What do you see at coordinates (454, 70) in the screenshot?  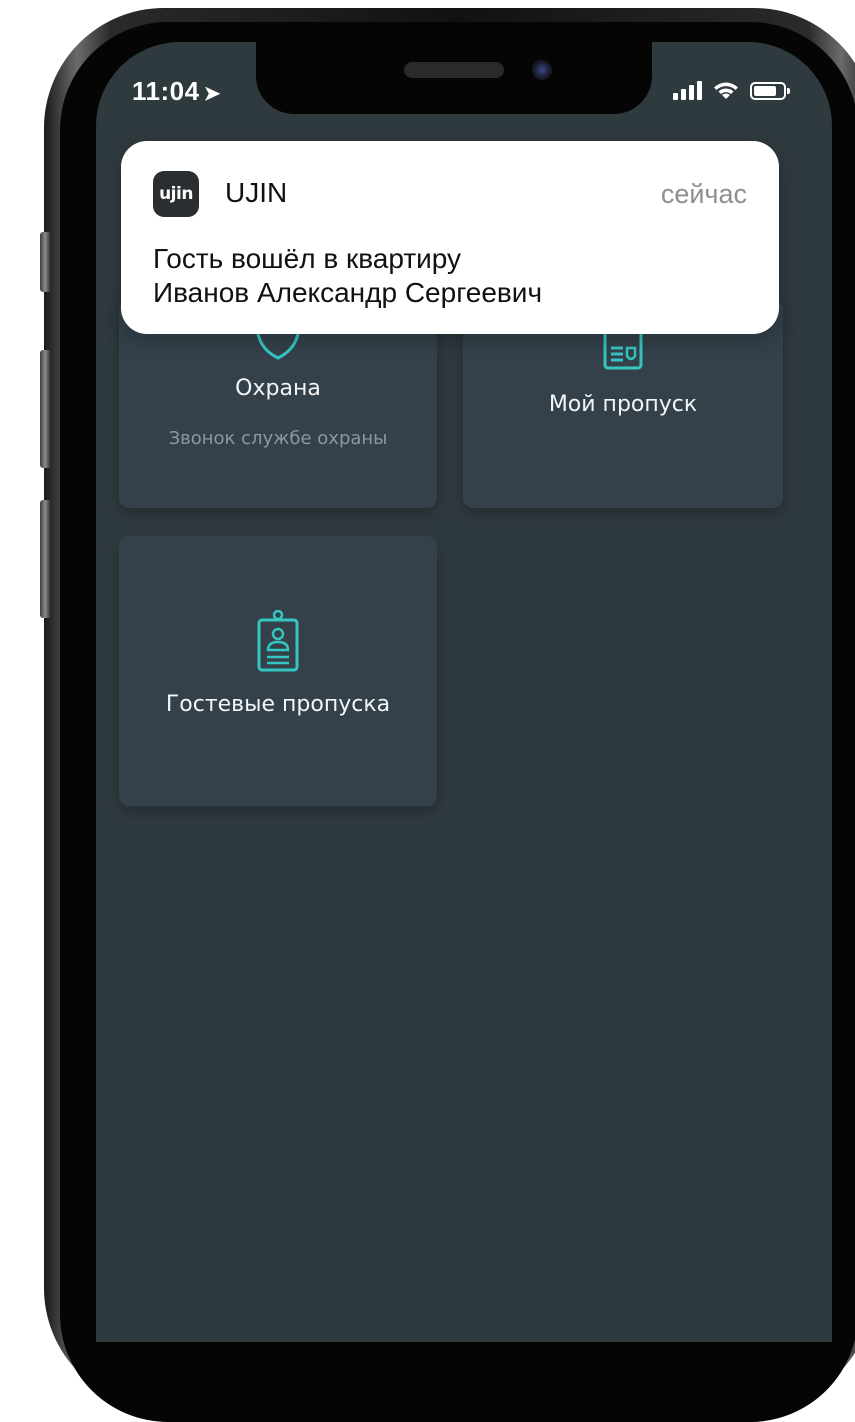 I see `speaker-grille` at bounding box center [454, 70].